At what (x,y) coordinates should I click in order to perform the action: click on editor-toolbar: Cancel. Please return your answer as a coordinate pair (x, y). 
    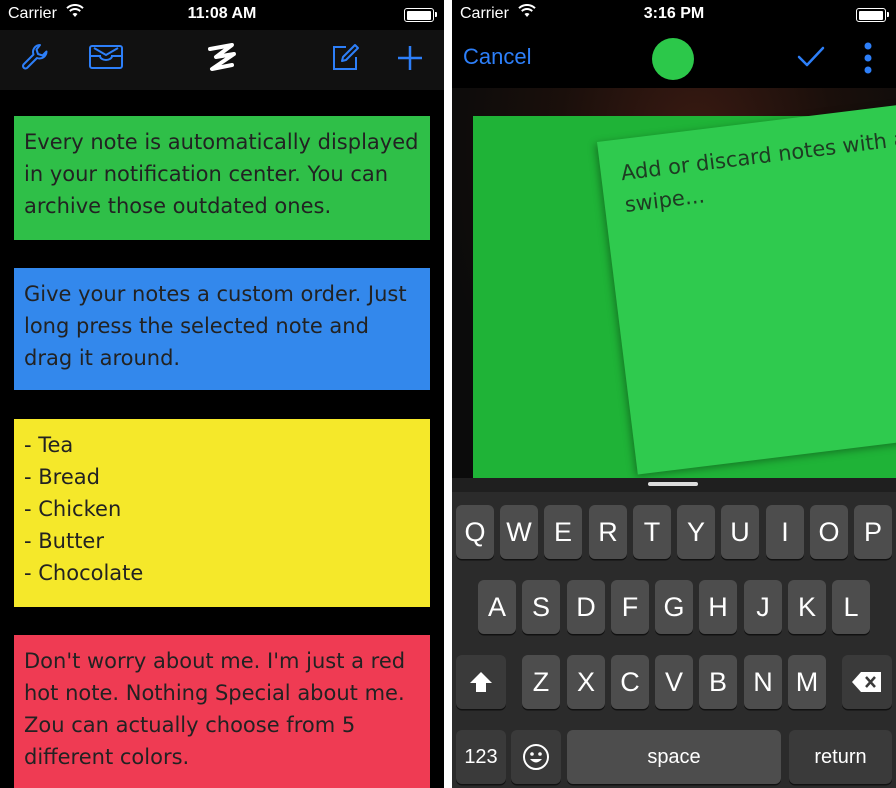
    Looking at the image, I should click on (674, 59).